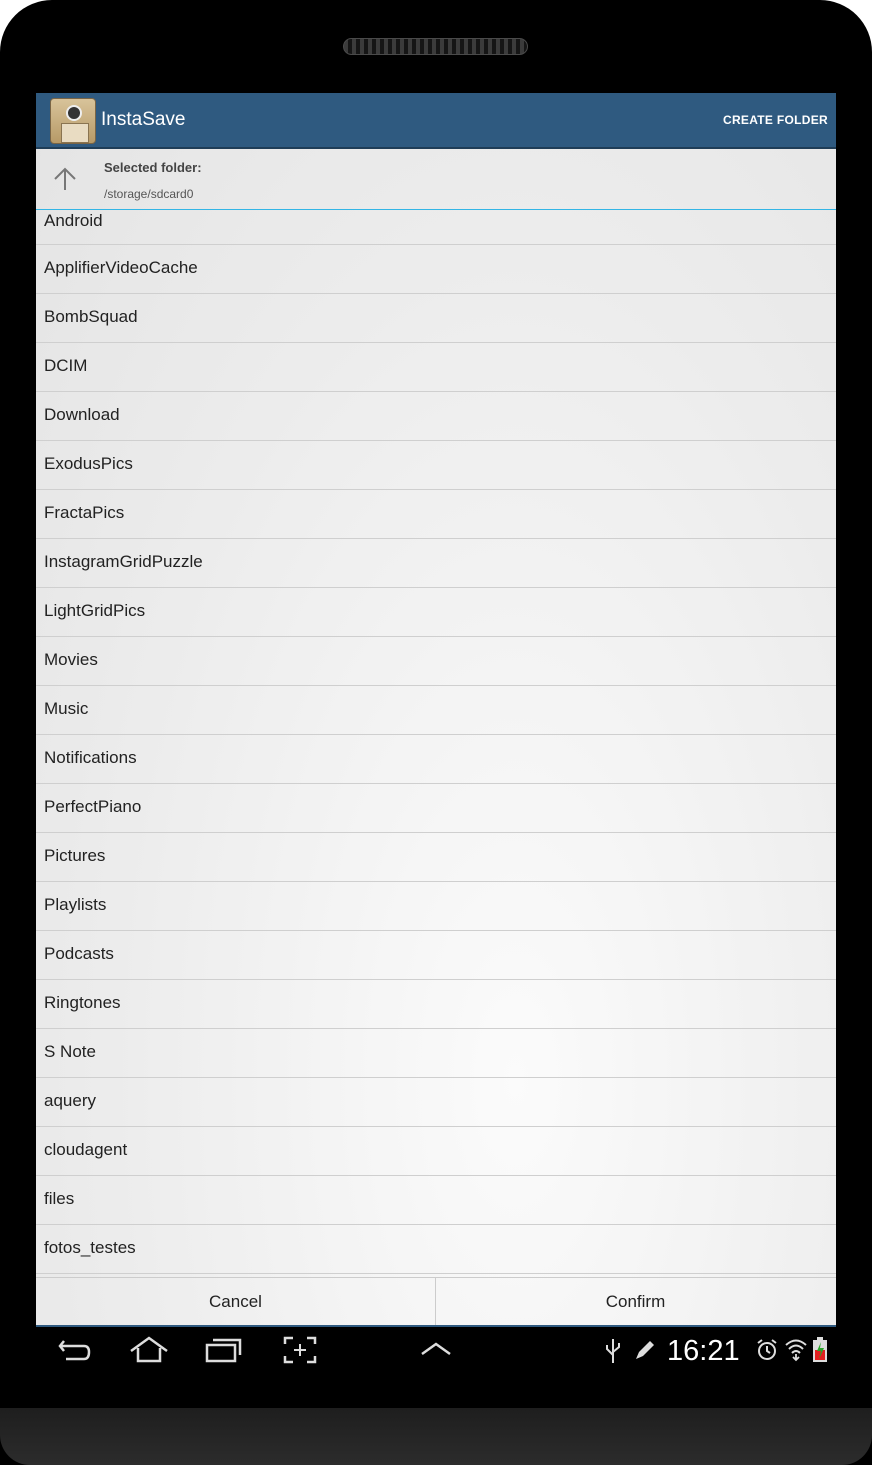 The image size is (872, 1465). I want to click on folder-name: Notifications, so click(90, 757).